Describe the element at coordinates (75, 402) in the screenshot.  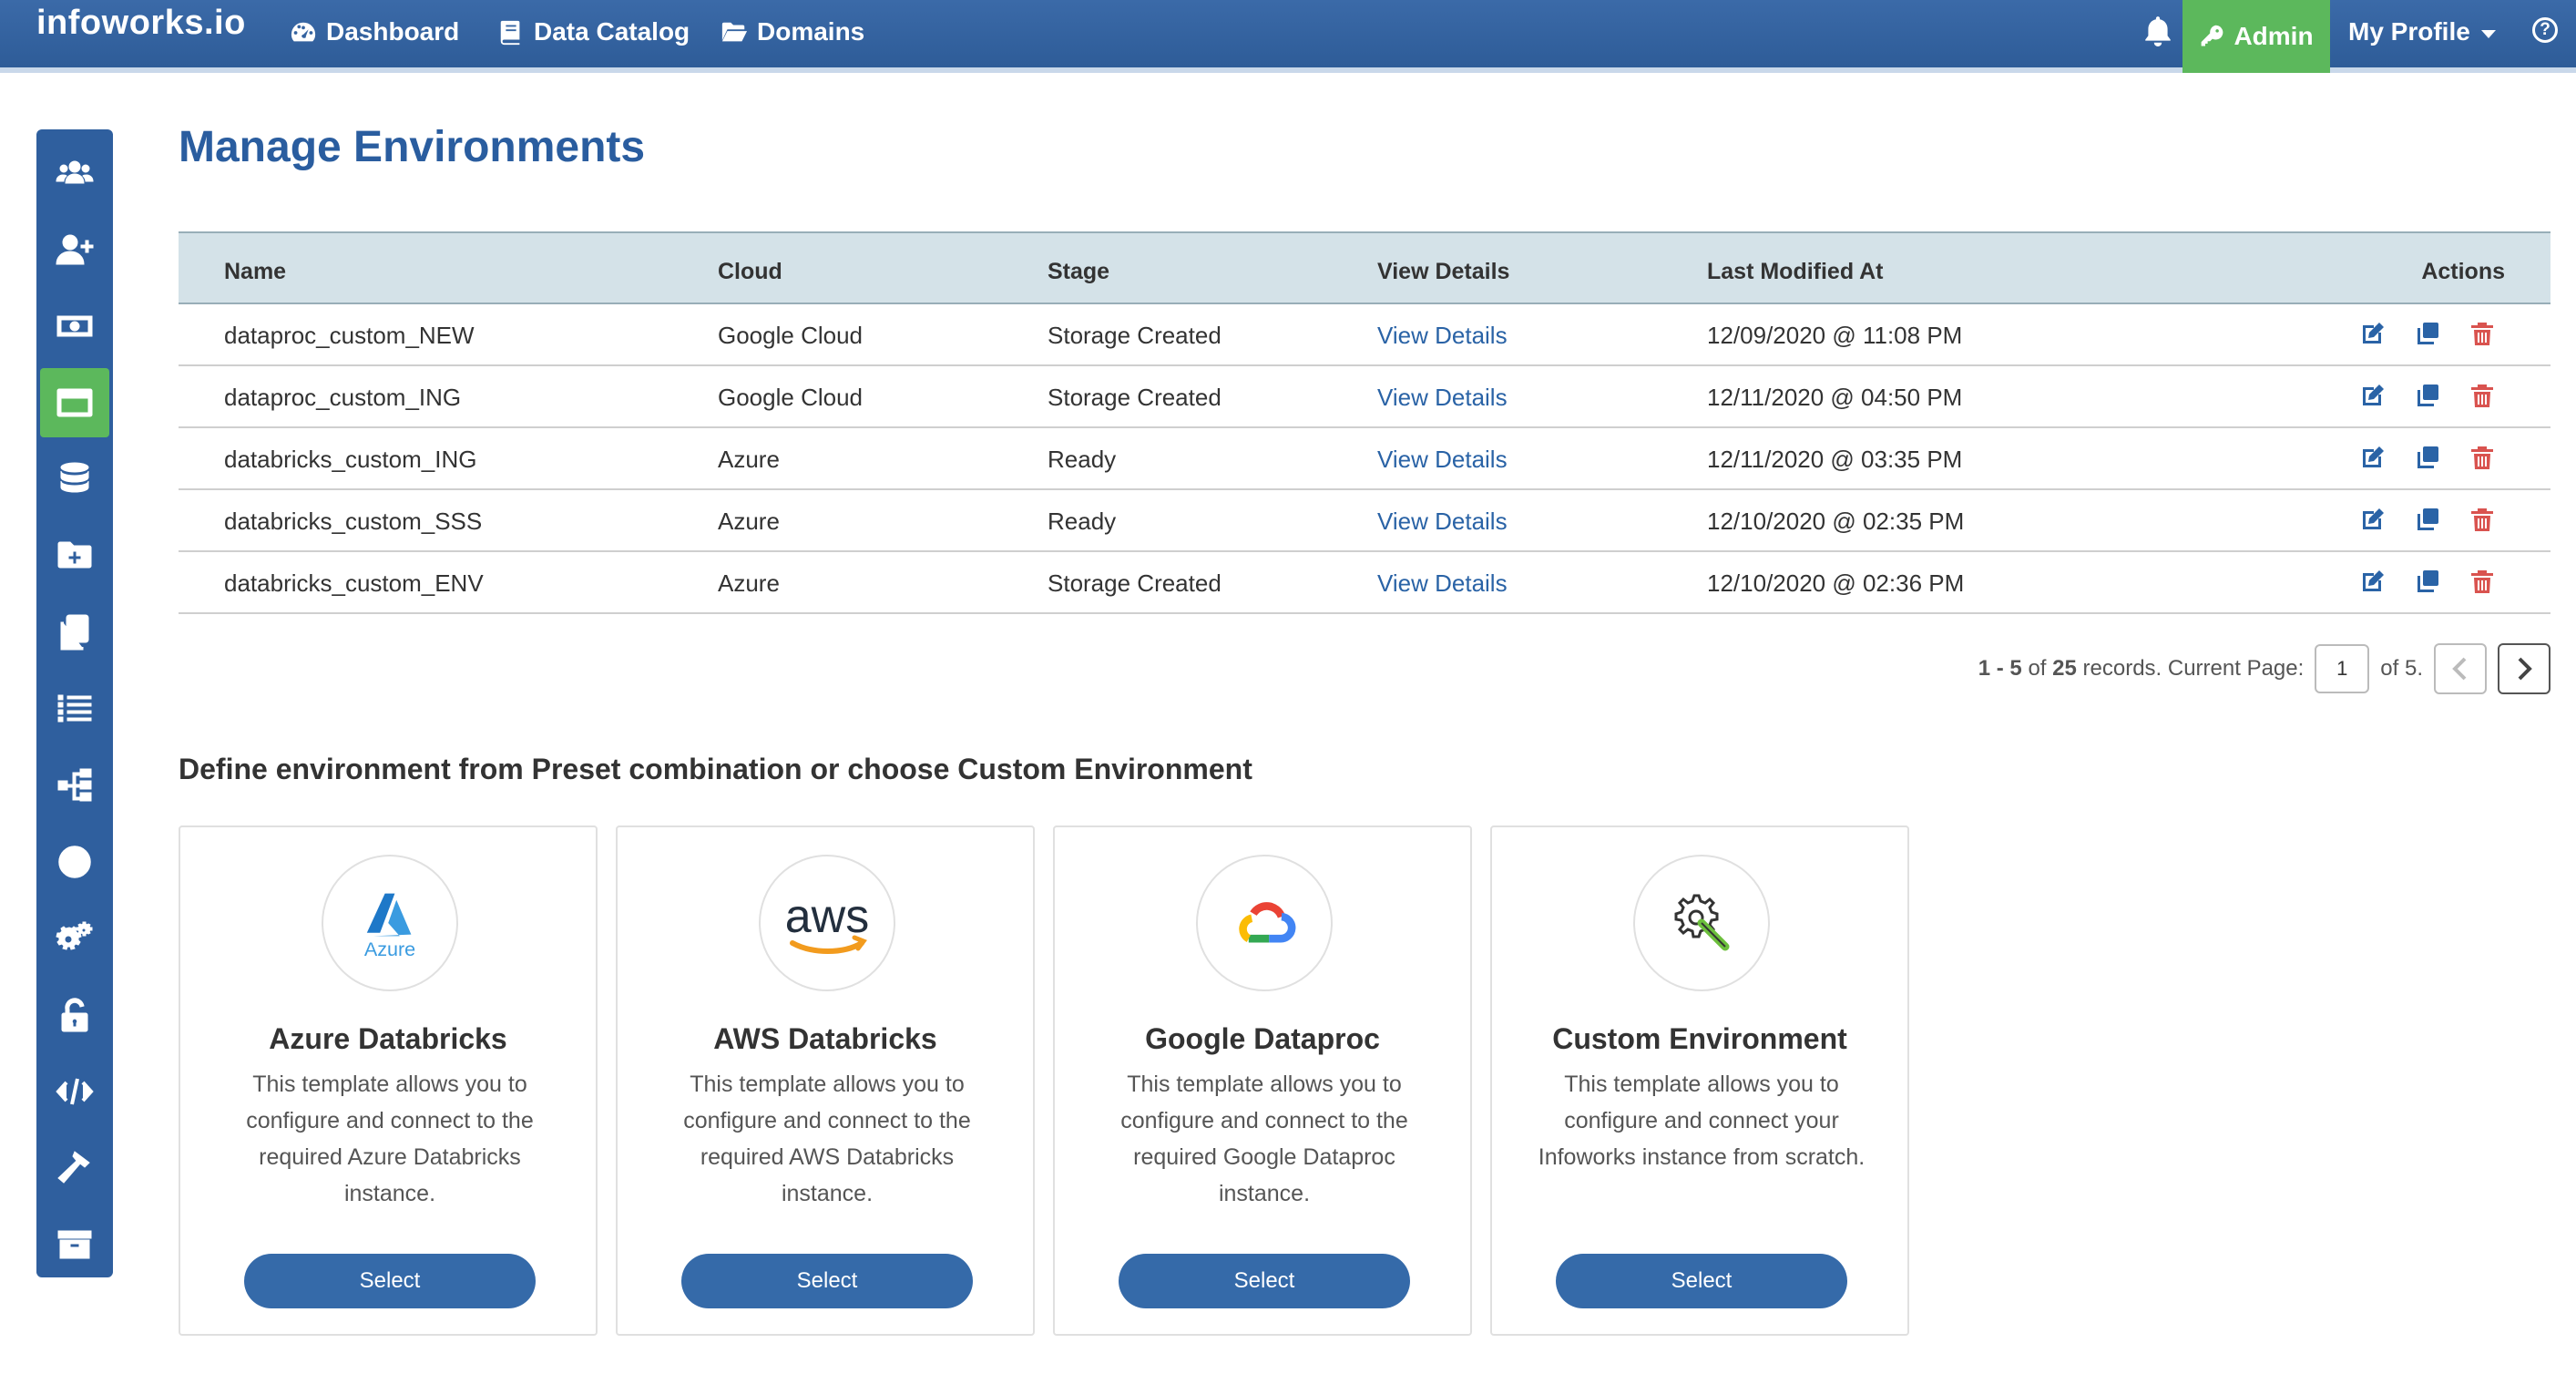
I see `sidebar-item-environments` at that location.